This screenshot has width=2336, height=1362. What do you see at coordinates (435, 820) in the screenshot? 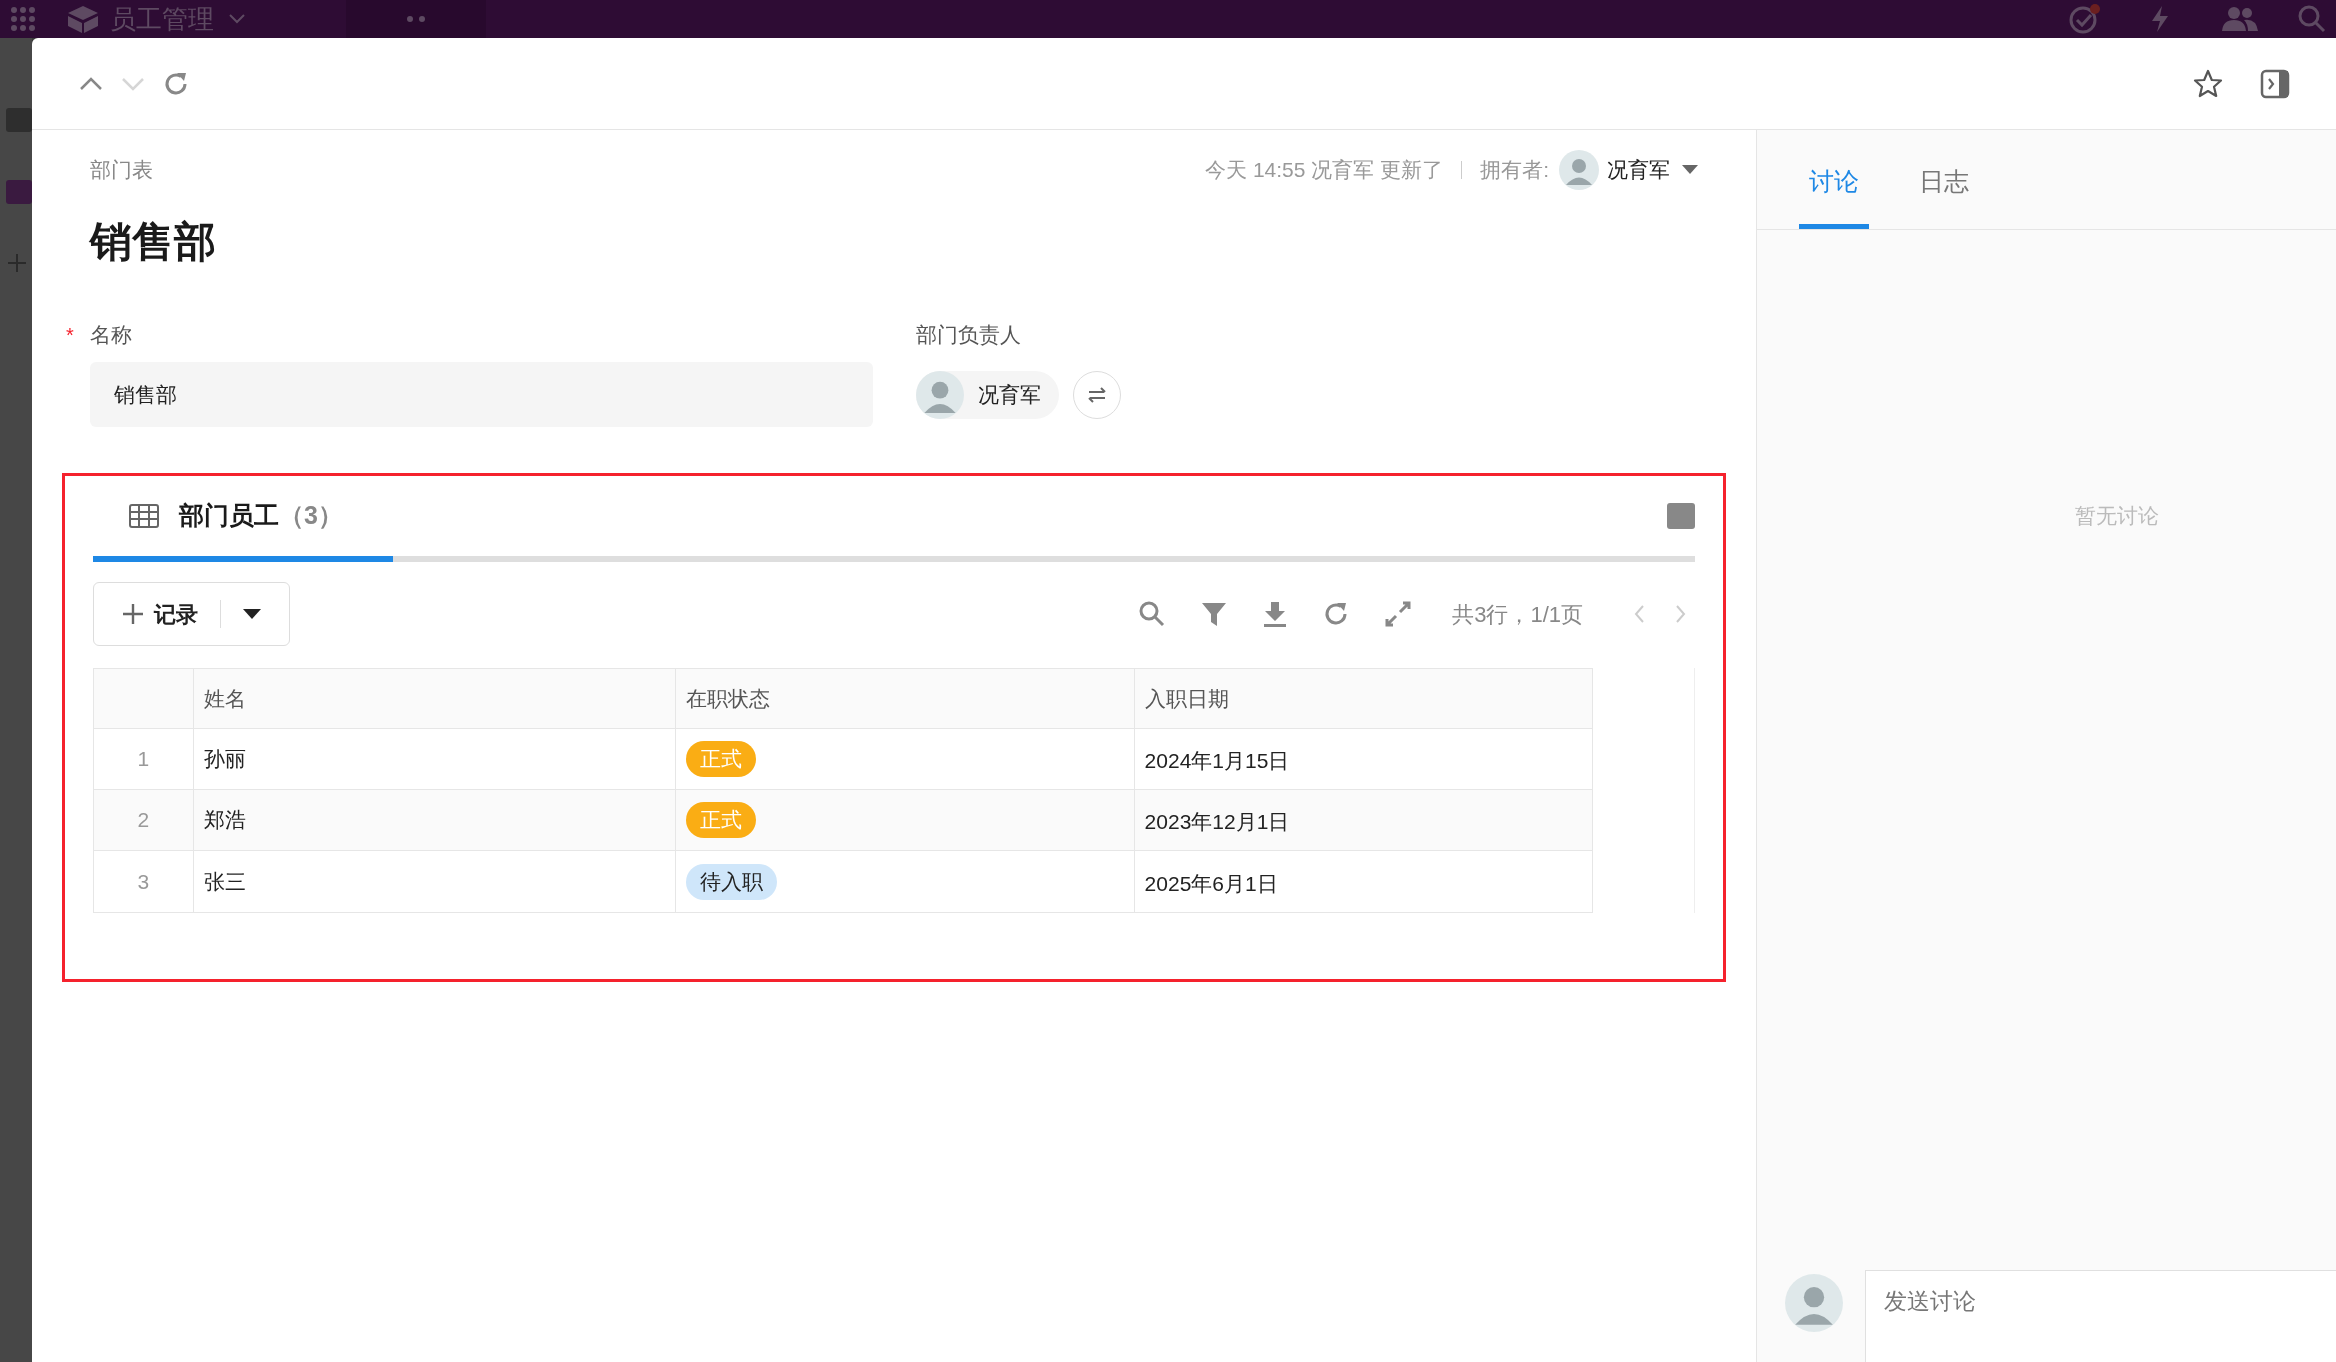
I see `table-cell: 郑浩` at bounding box center [435, 820].